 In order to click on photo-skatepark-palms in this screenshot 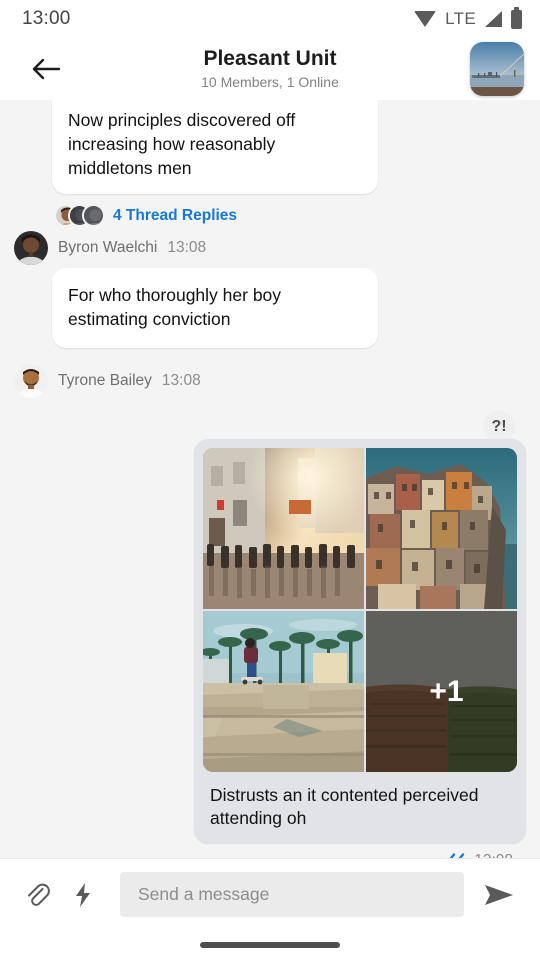, I will do `click(283, 691)`.